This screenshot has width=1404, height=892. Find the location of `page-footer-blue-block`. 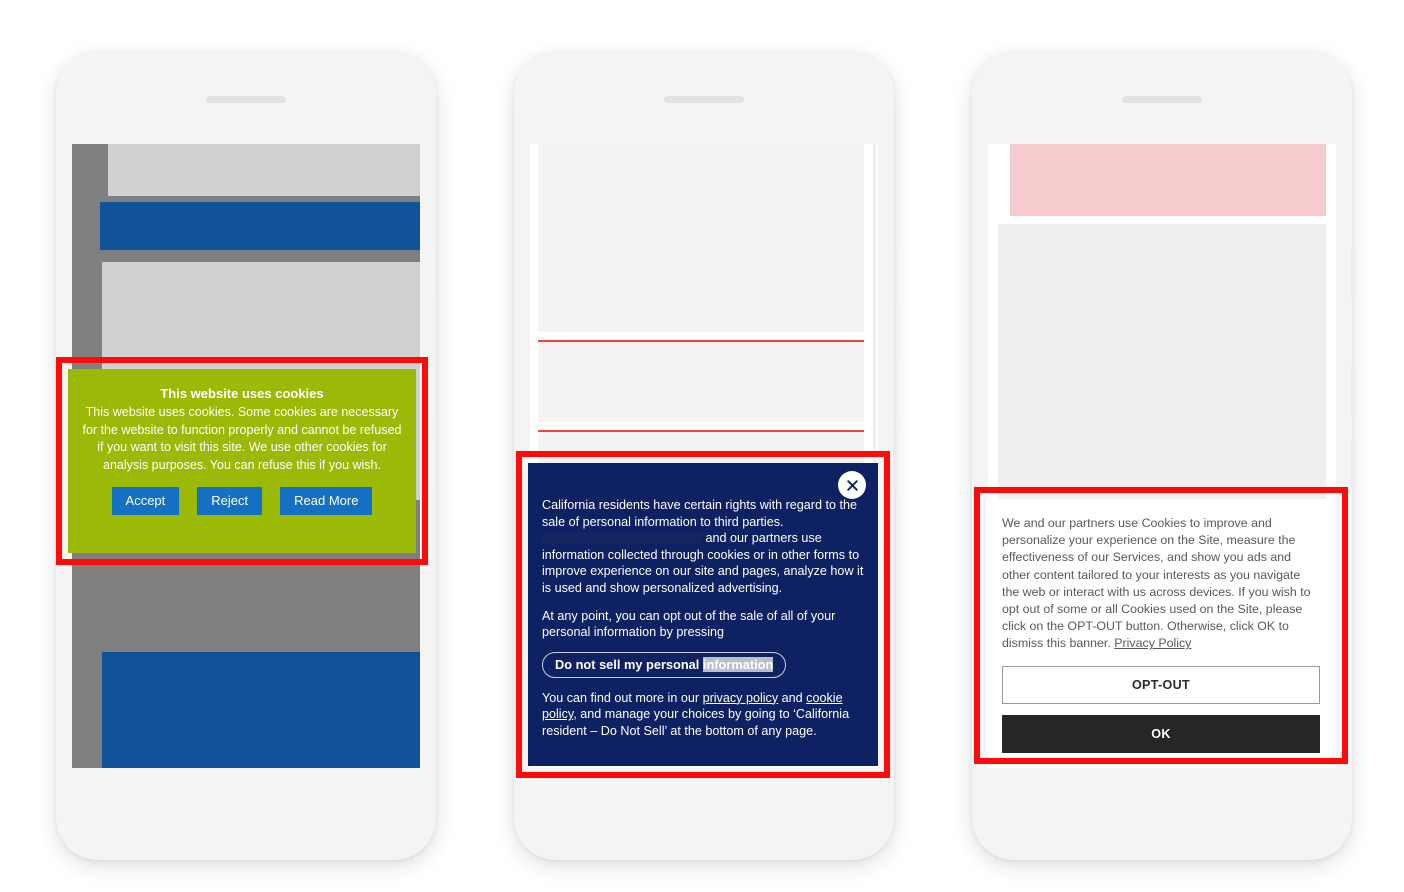

page-footer-blue-block is located at coordinates (261, 710).